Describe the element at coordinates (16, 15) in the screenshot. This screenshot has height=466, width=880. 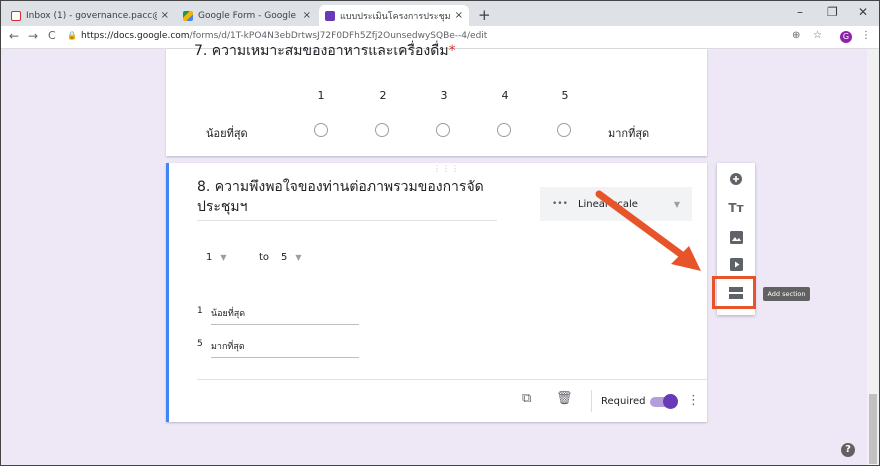
I see `gmail-icon` at that location.